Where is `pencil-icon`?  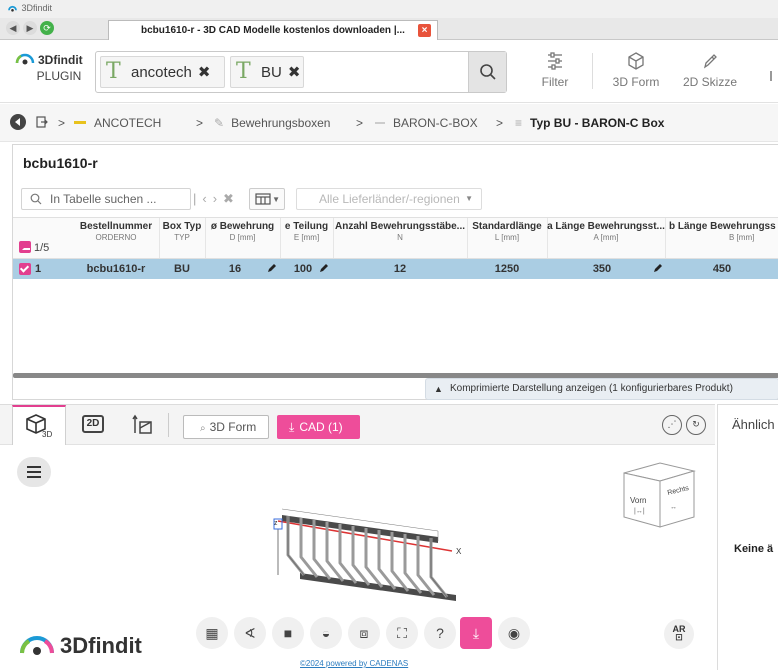
pencil-icon is located at coordinates (710, 61).